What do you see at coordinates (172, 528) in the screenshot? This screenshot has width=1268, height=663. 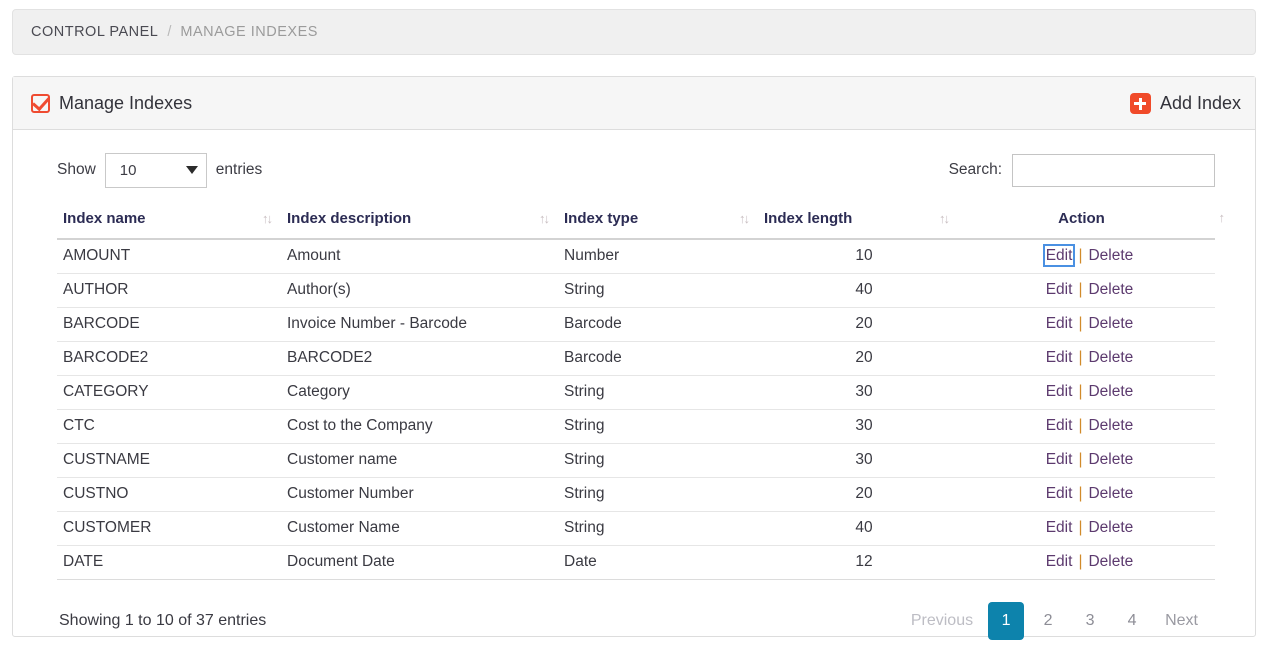 I see `cell-index-name: CUSTOMER` at bounding box center [172, 528].